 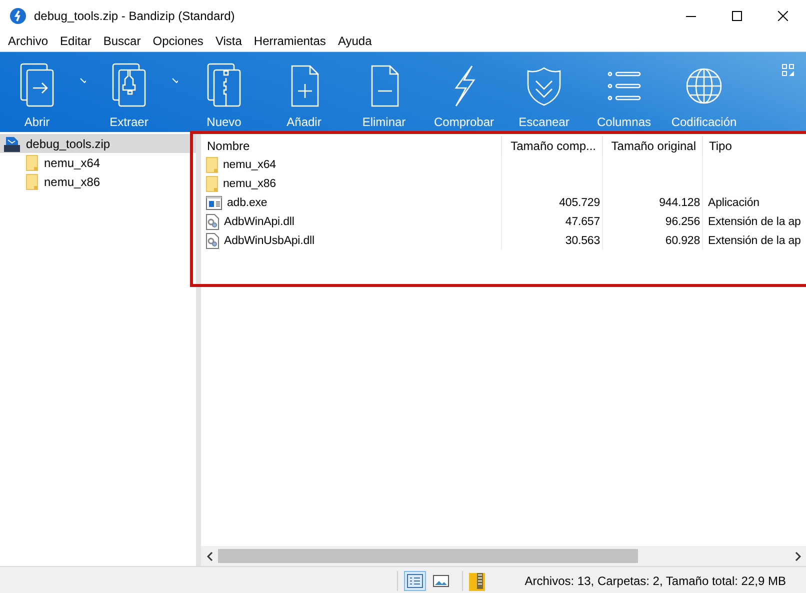 What do you see at coordinates (259, 222) in the screenshot?
I see `file-name: AdbWinApi.dll` at bounding box center [259, 222].